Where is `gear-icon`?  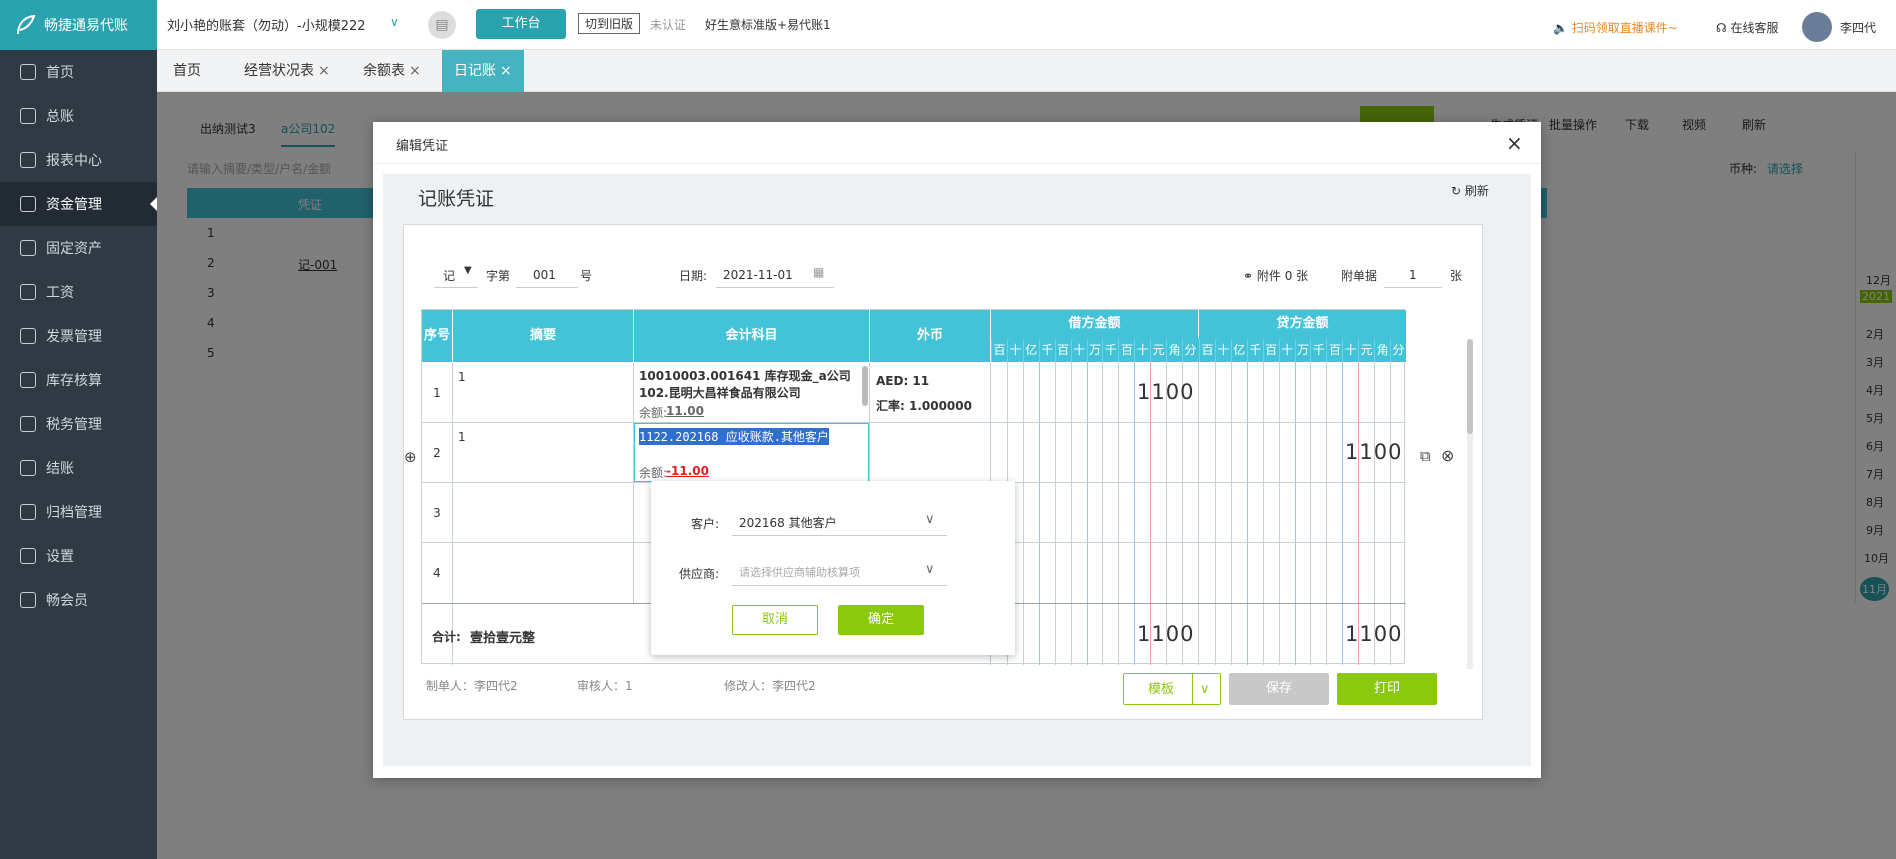 gear-icon is located at coordinates (28, 556).